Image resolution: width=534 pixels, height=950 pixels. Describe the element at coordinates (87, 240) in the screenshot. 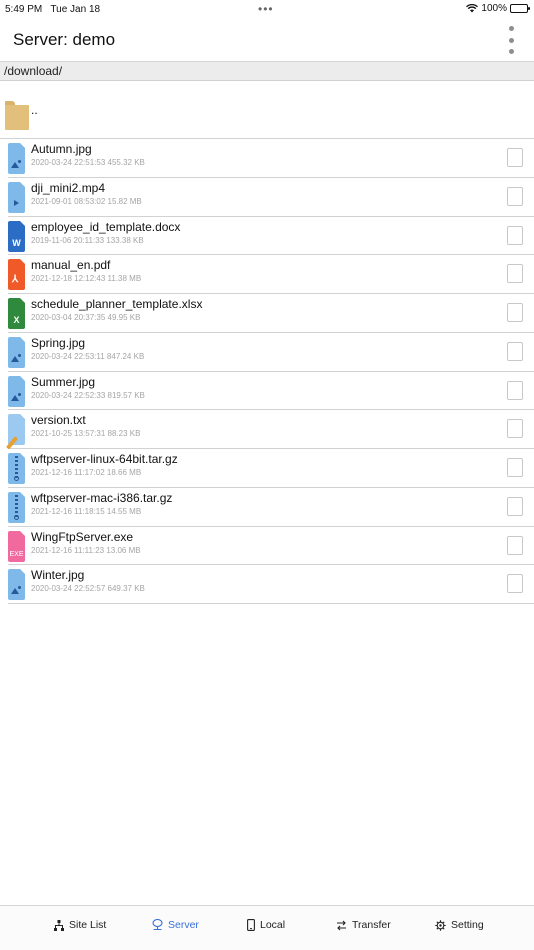

I see `file-metadata: 2019-11-06 20:11:33 133.38 KB` at that location.